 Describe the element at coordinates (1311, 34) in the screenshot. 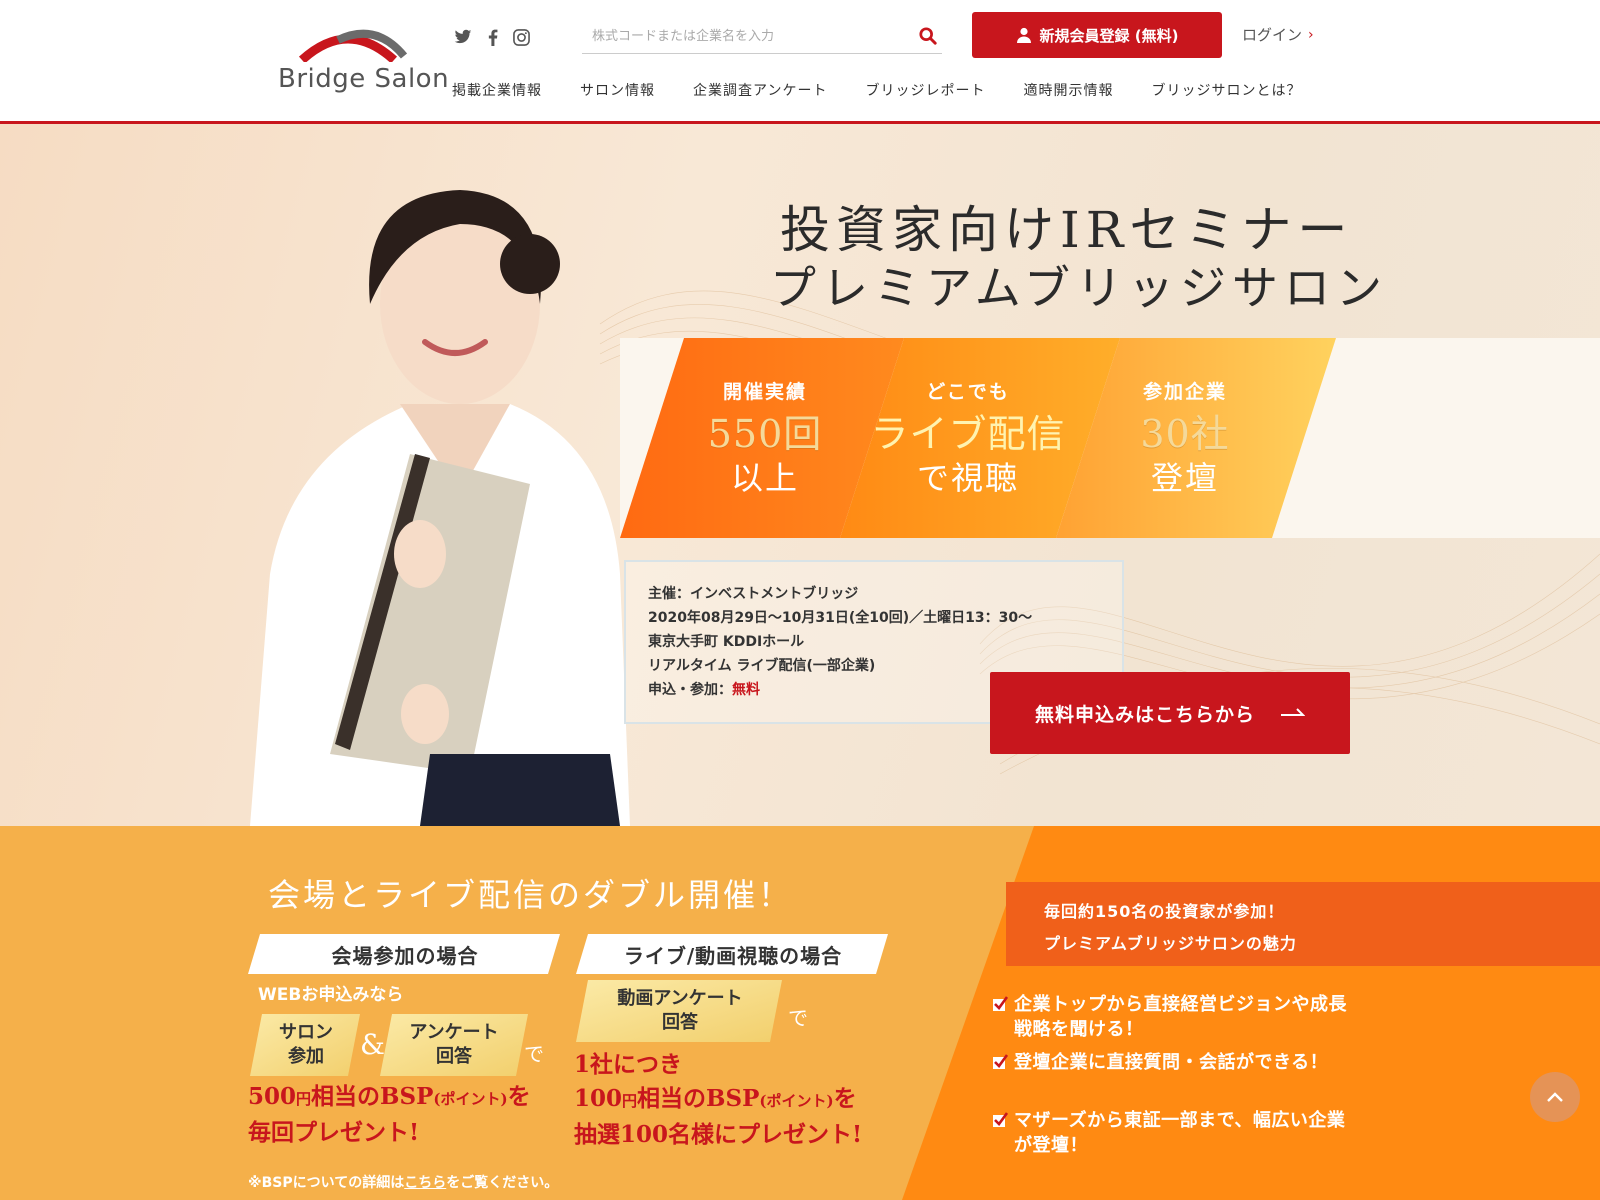

I see `chevron-right-icon: ›` at that location.